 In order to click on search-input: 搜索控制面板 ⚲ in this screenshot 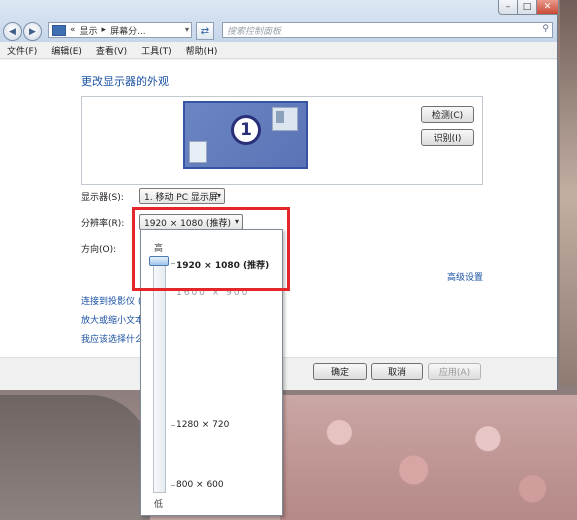, I will do `click(387, 30)`.